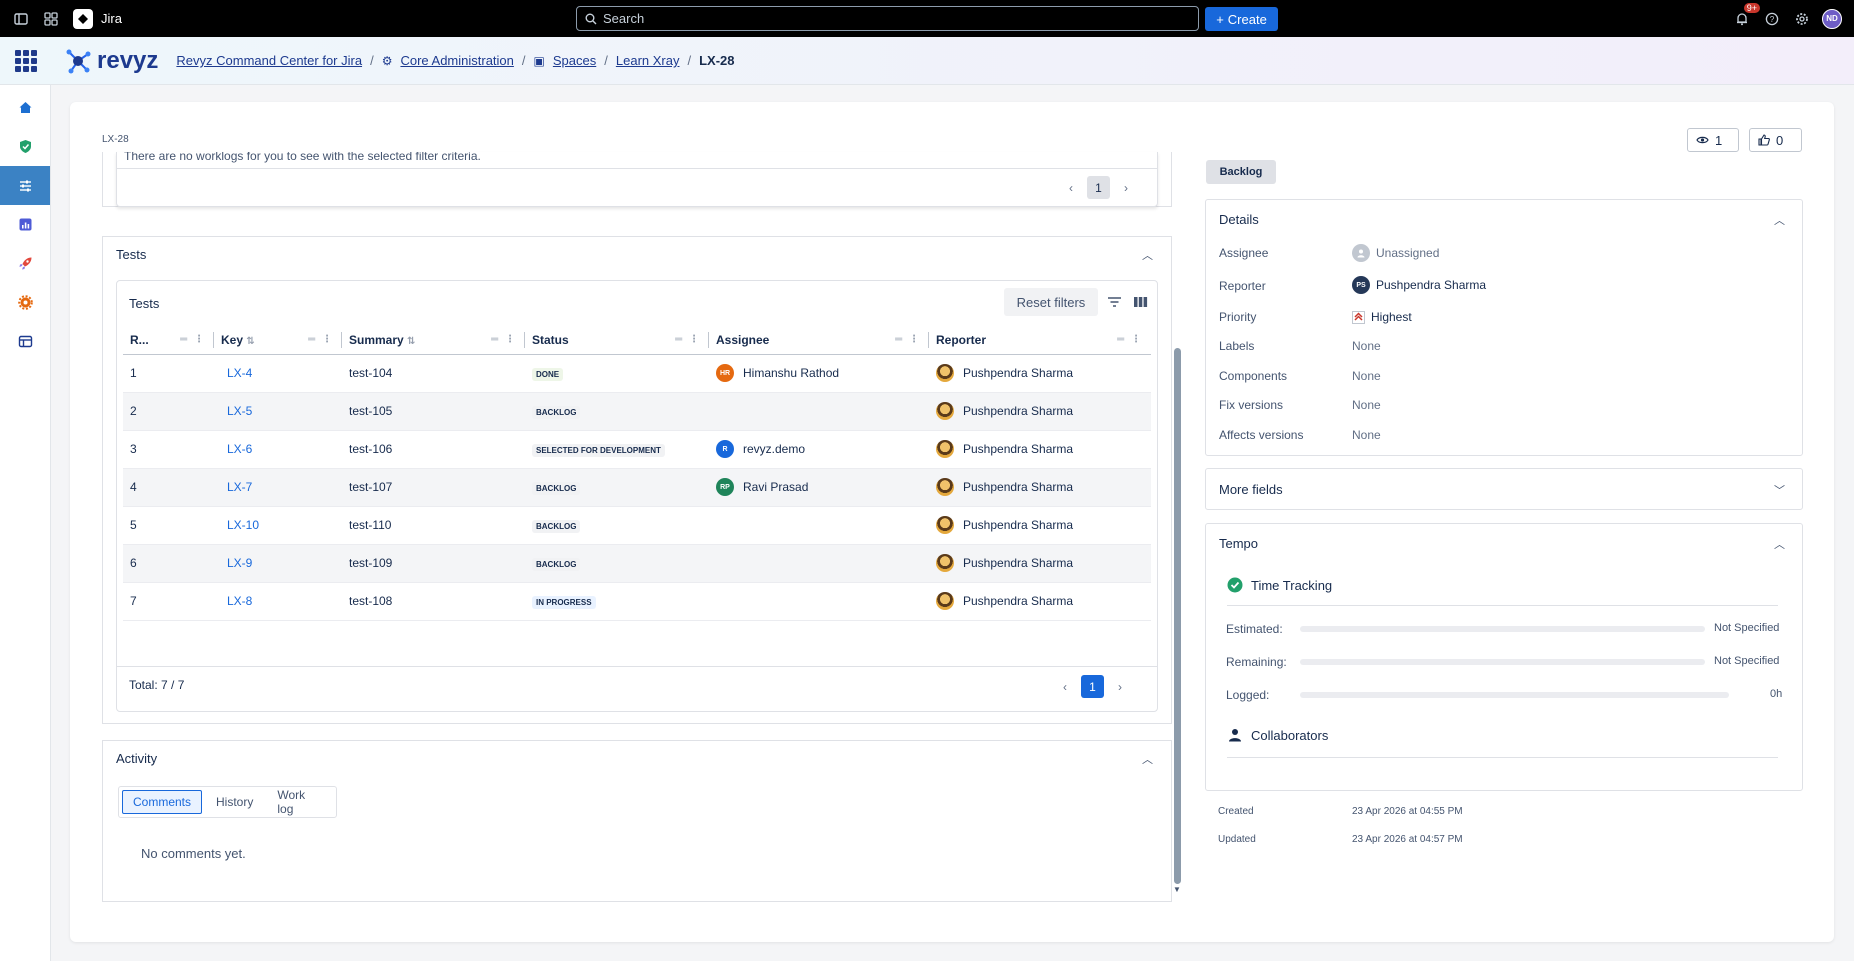 Image resolution: width=1854 pixels, height=961 pixels. Describe the element at coordinates (1140, 303) in the screenshot. I see `columns-icon` at that location.